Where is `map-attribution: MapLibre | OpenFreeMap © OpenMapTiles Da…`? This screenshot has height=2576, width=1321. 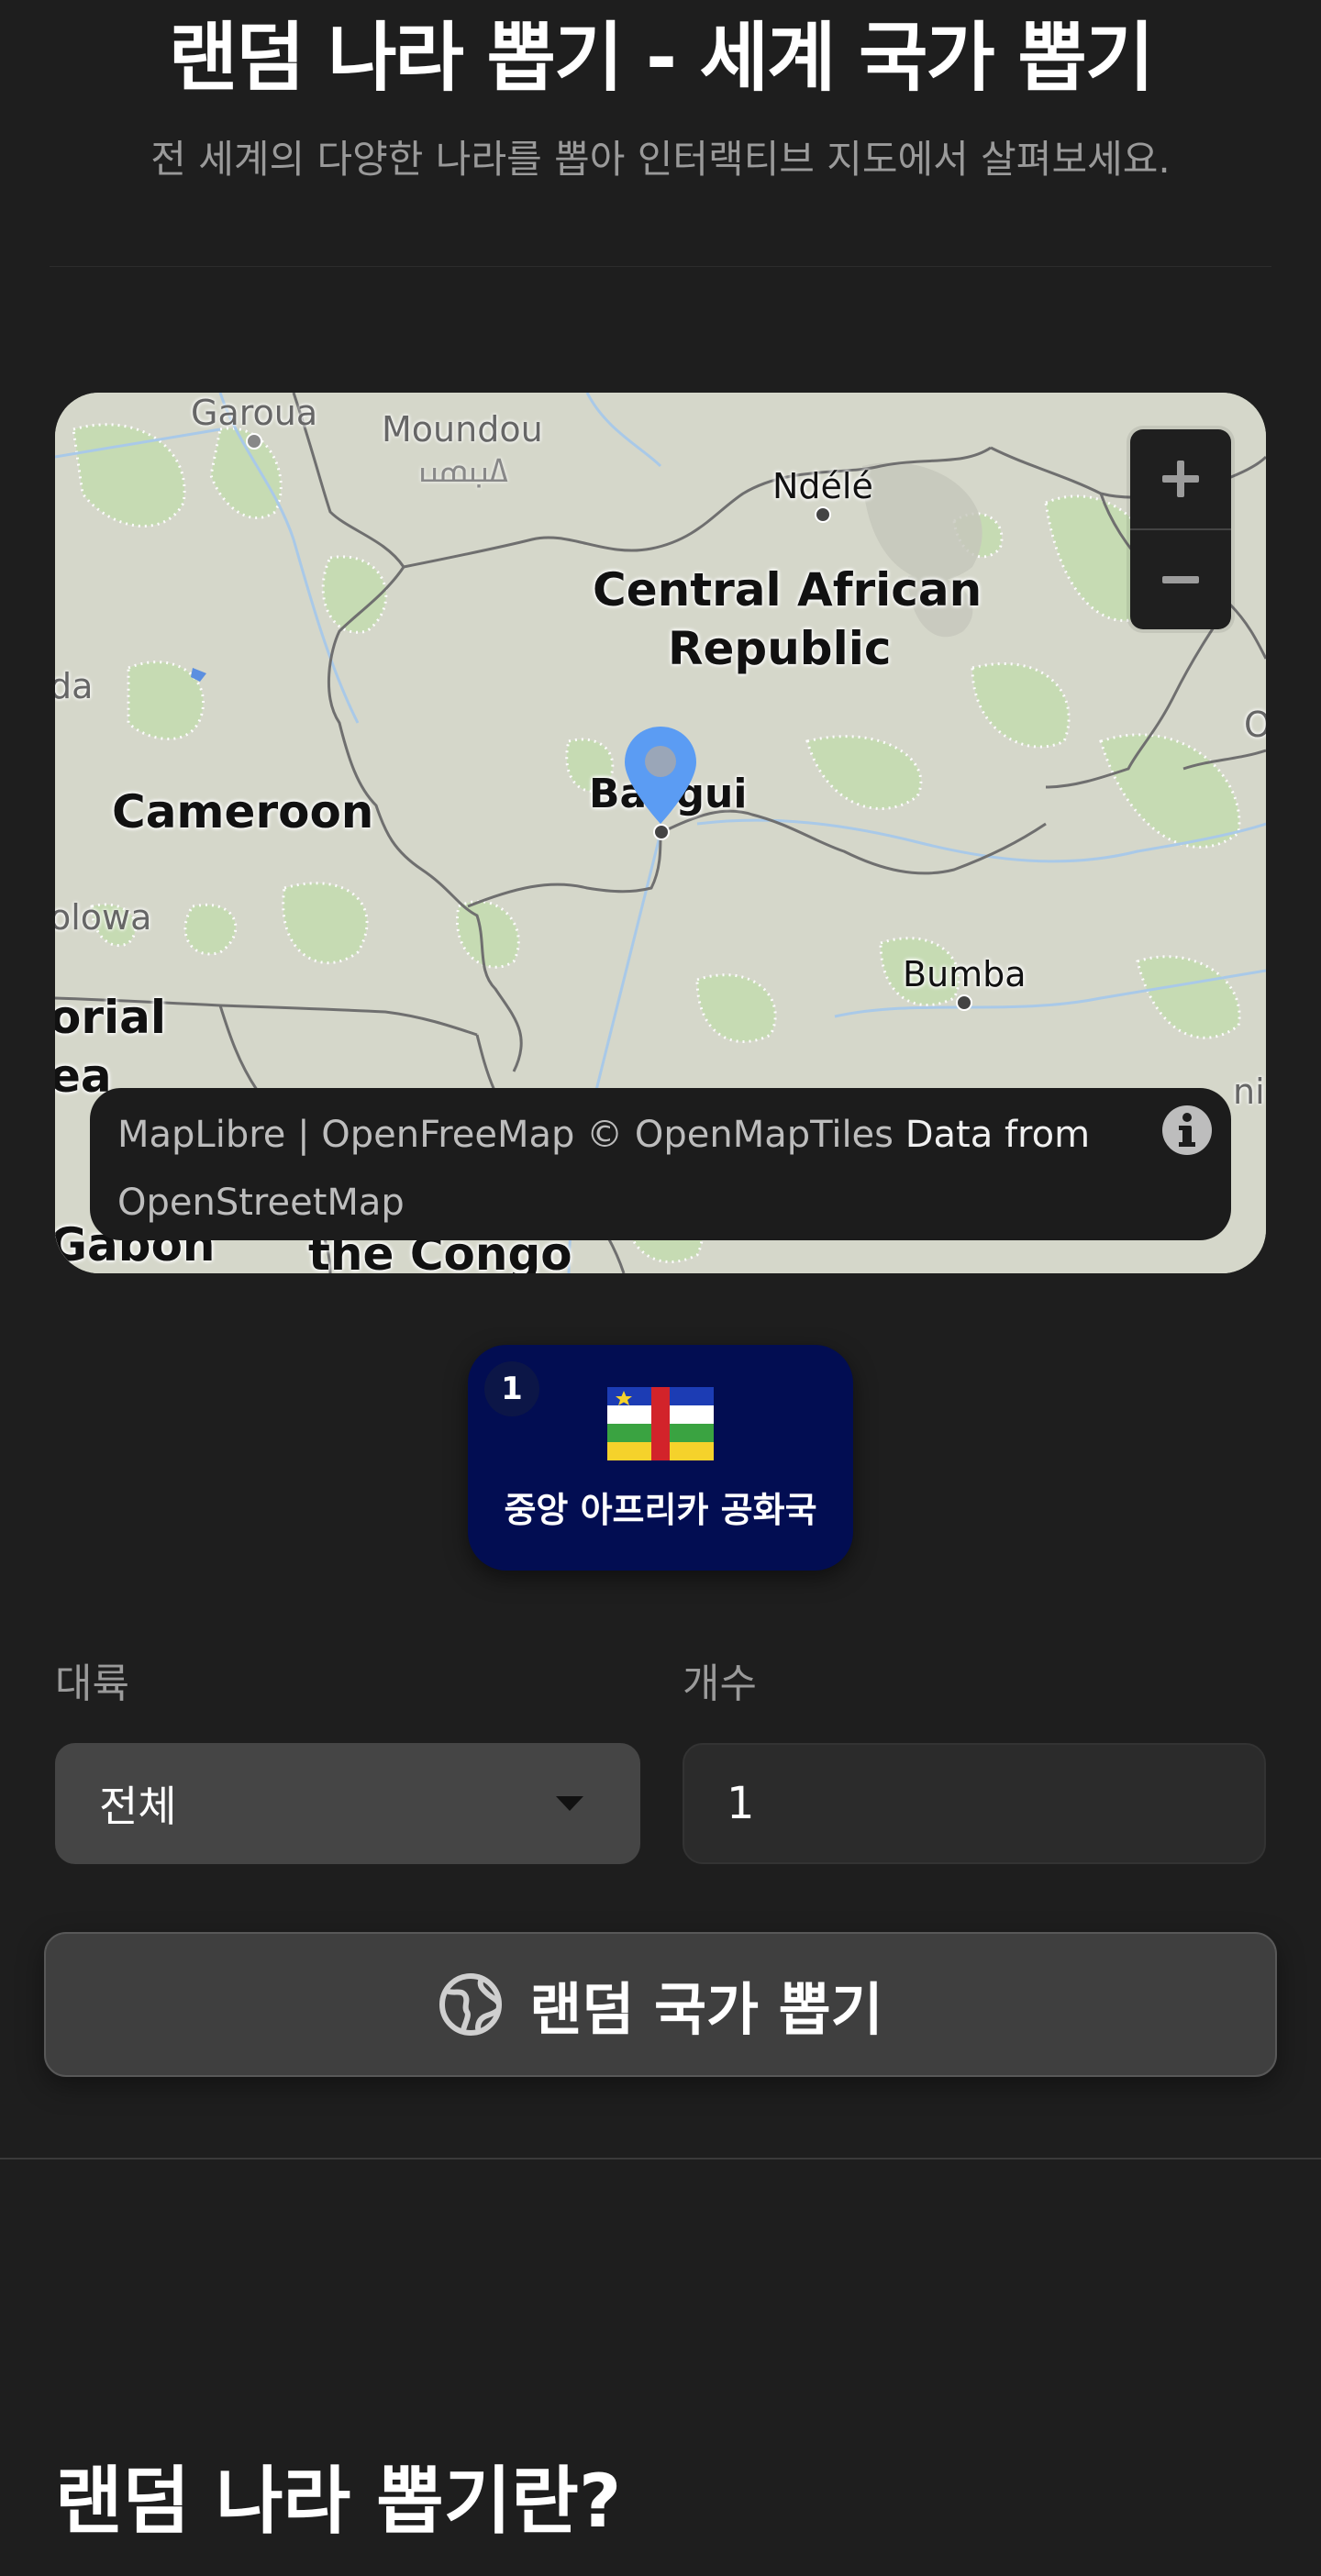 map-attribution: MapLibre | OpenFreeMap © OpenMapTiles Da… is located at coordinates (660, 1164).